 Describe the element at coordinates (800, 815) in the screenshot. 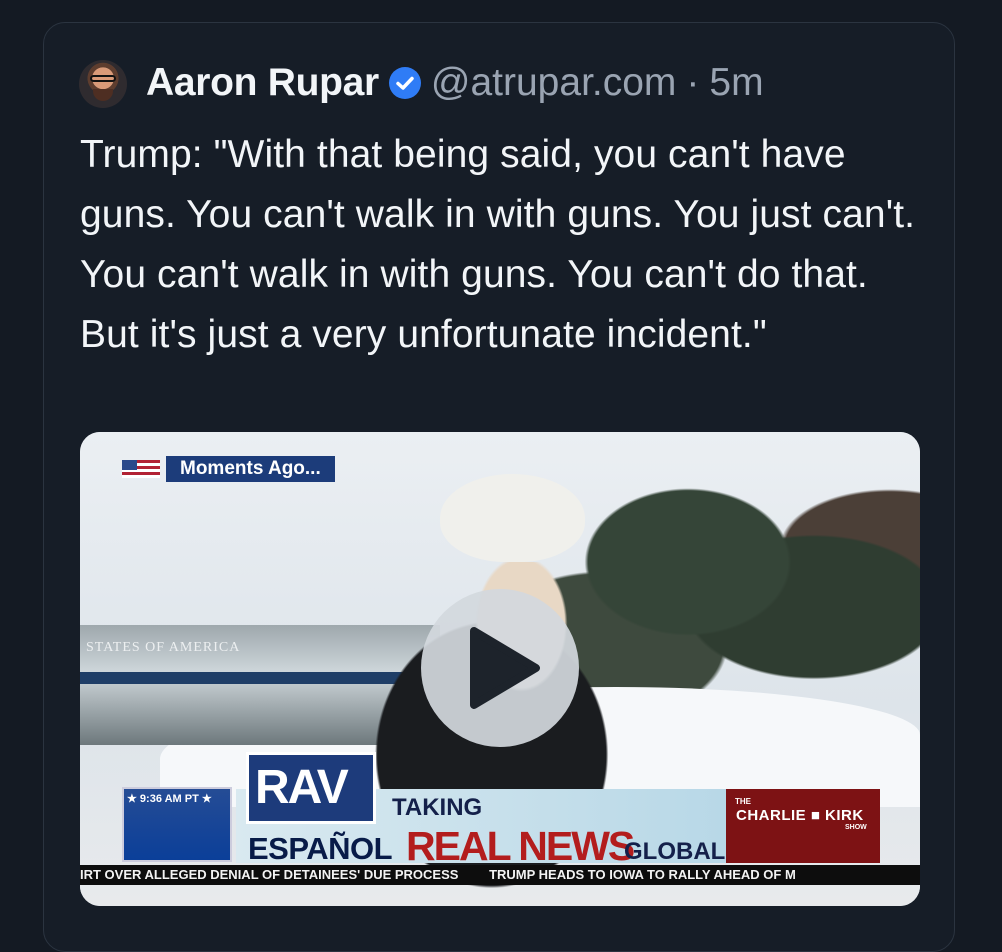

I see `ck-name: CHARLIE ■ KIRK` at that location.